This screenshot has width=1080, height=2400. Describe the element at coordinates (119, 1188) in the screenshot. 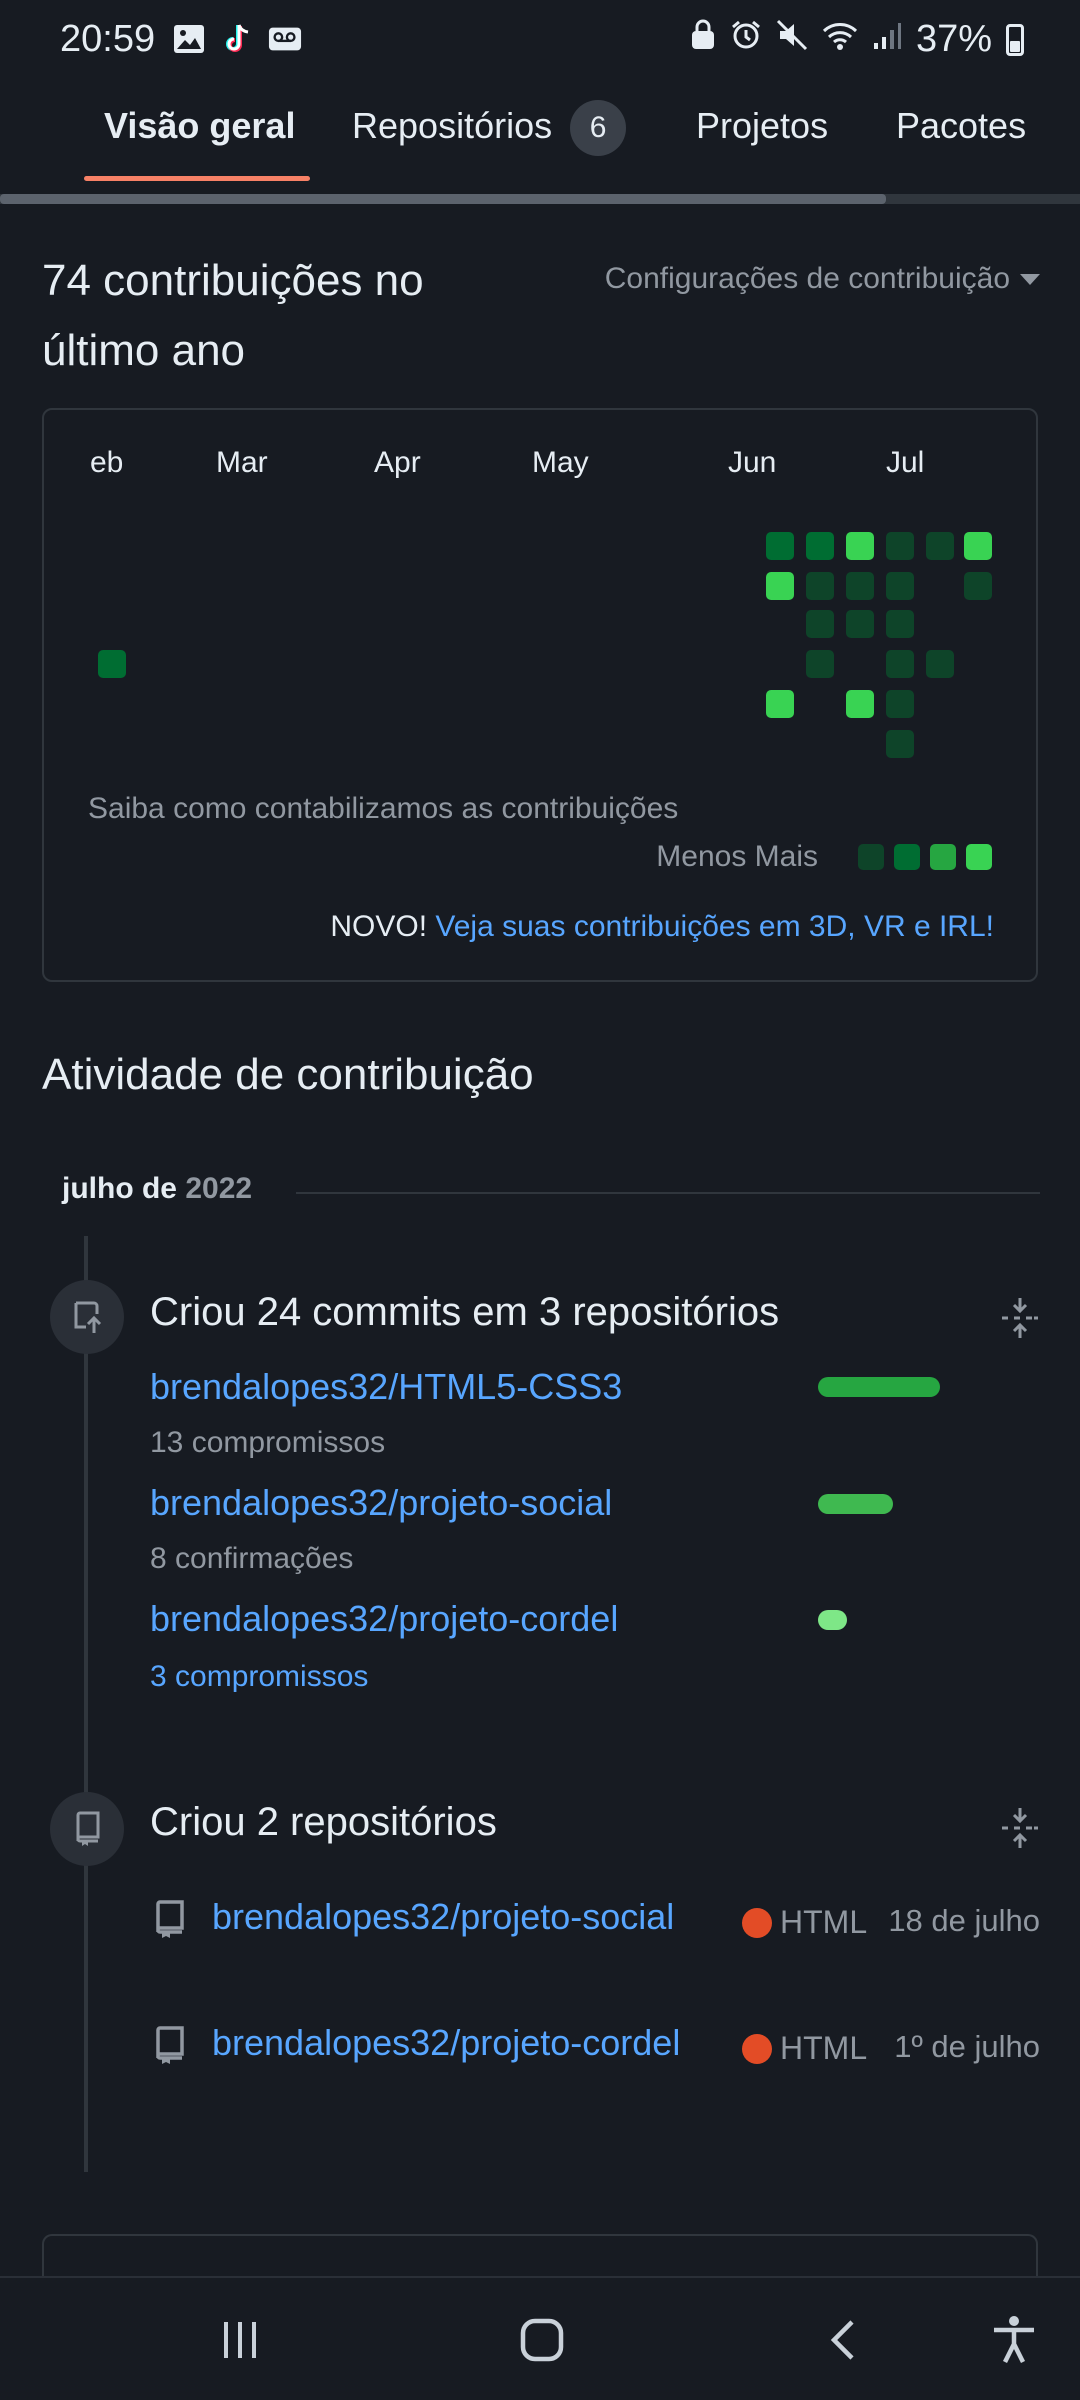

I see `activity-month: julho de` at that location.